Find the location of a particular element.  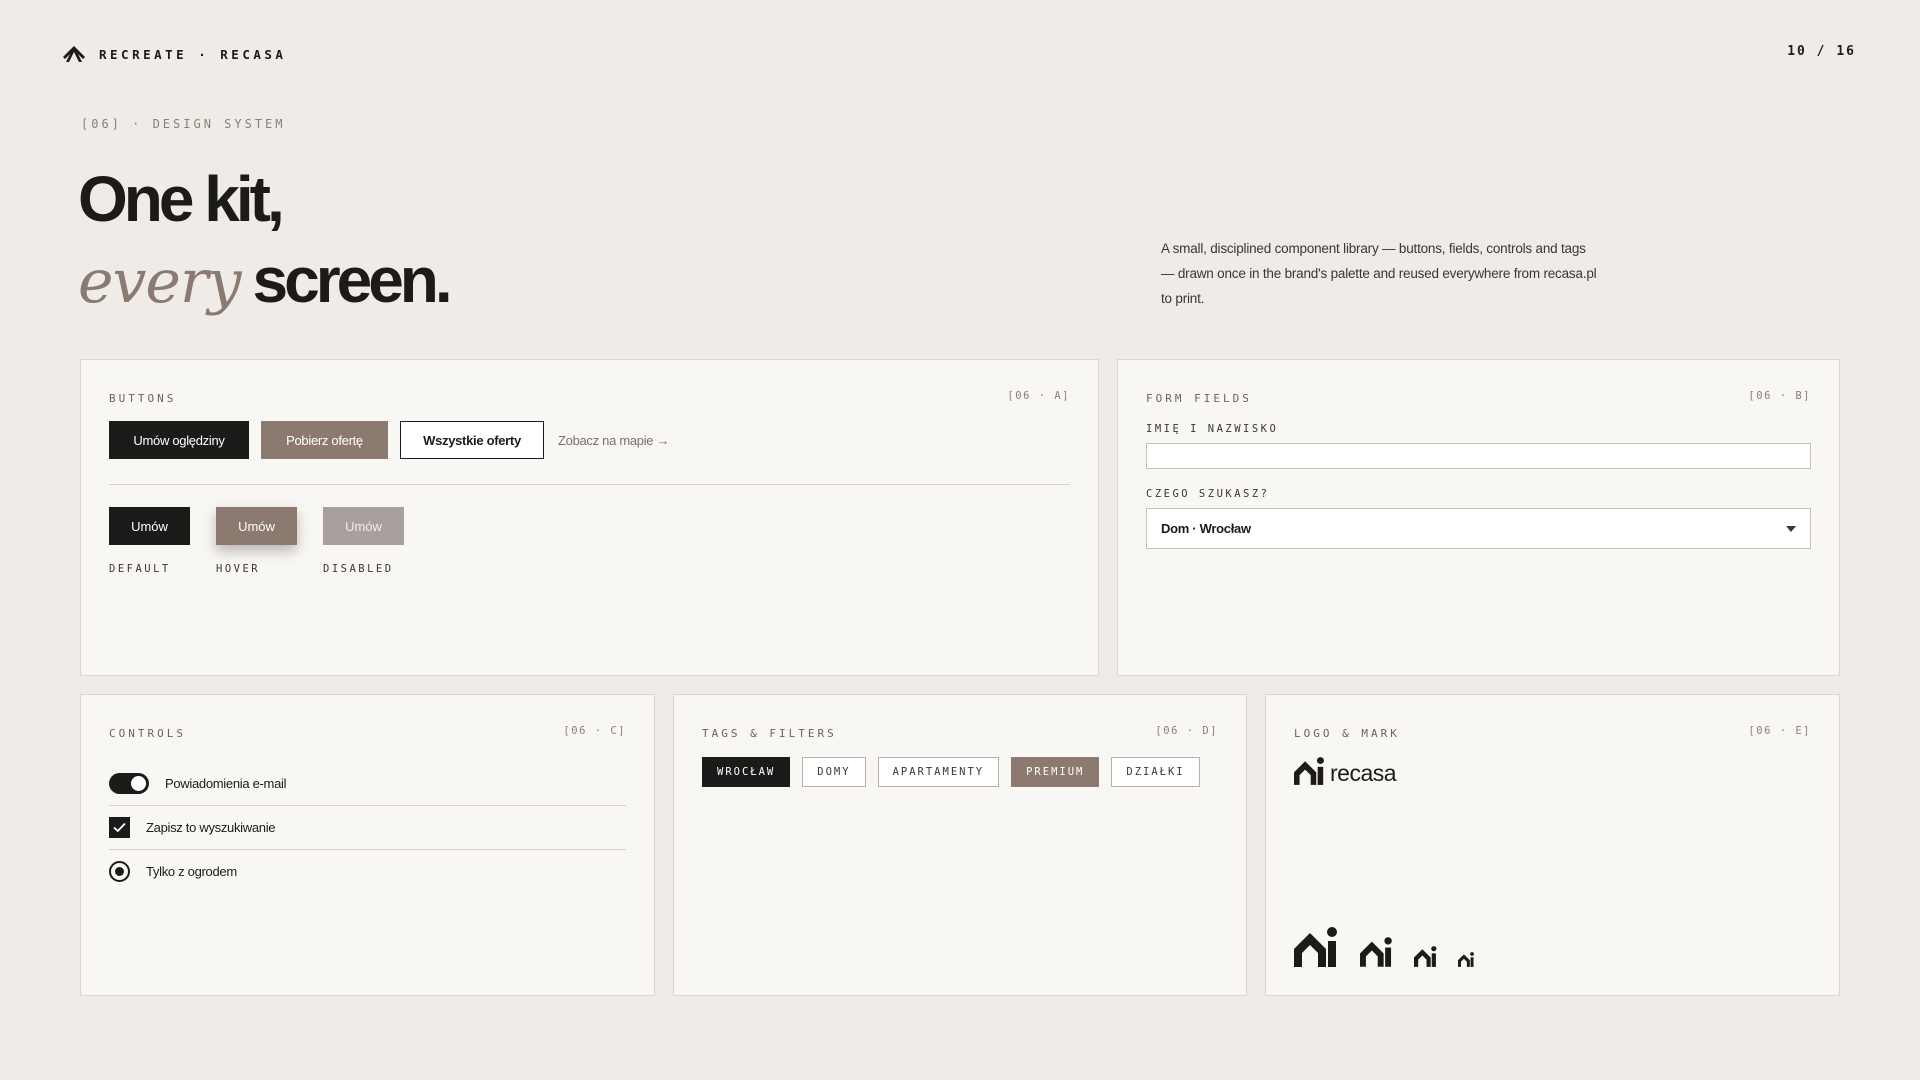

brand-name: RECREATE · RECASA is located at coordinates (193, 54).